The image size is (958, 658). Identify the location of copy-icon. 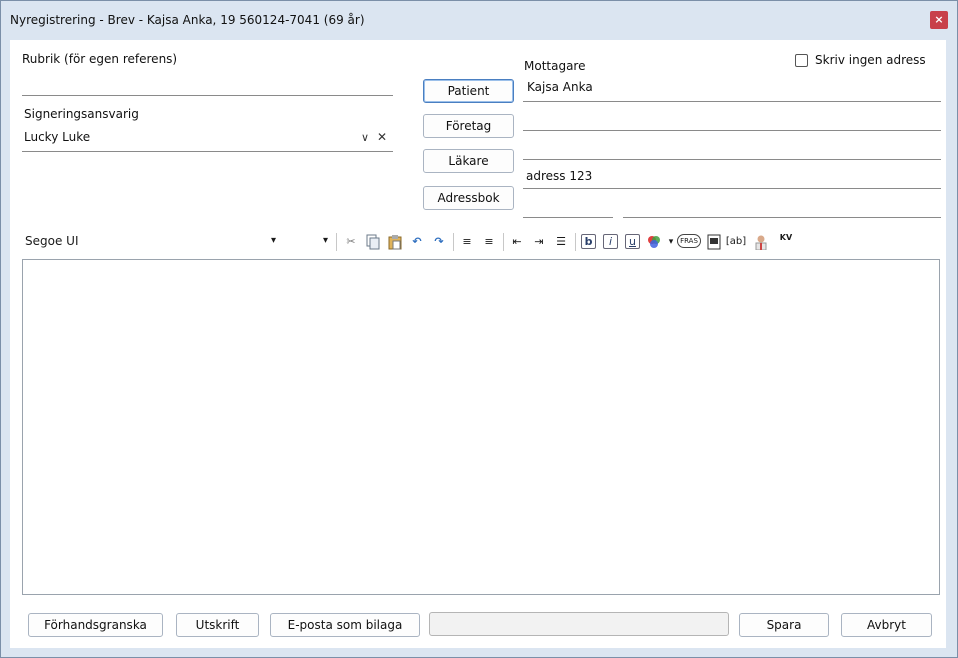
(373, 242).